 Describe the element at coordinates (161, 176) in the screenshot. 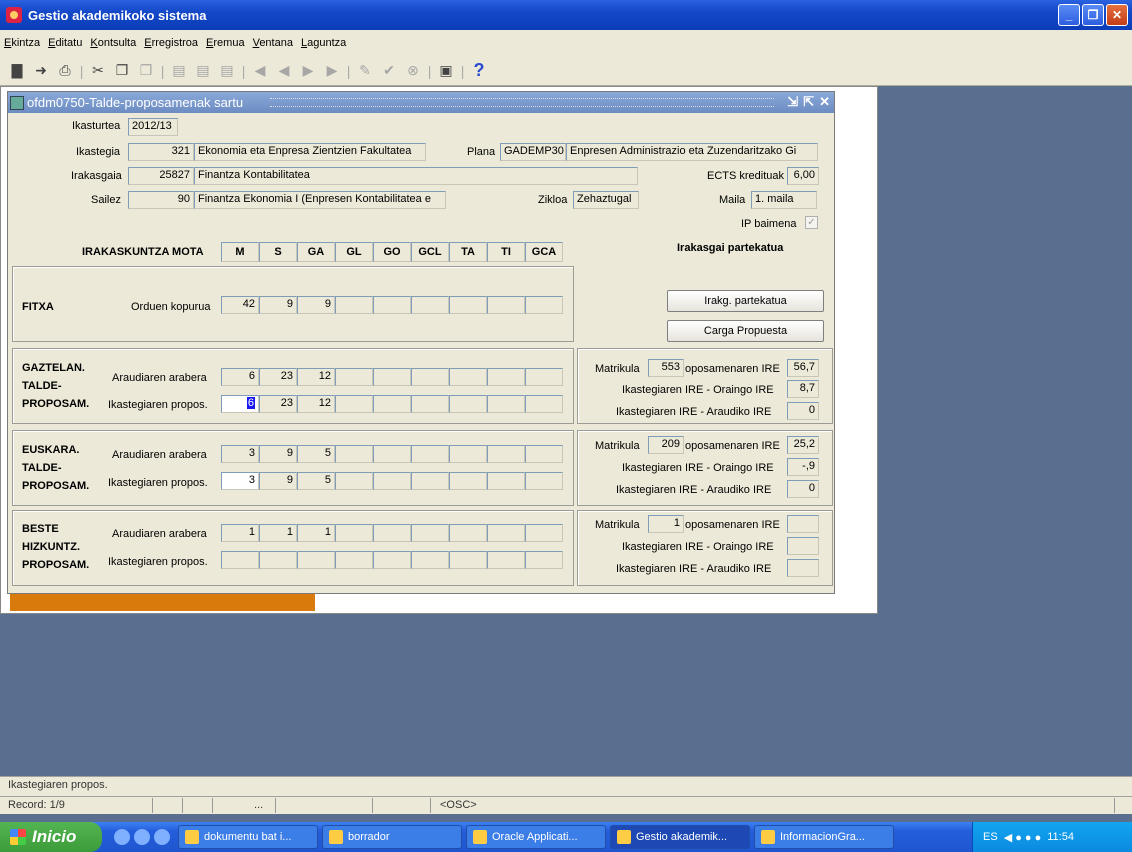

I see `irakasgaia-code-field: 25827` at that location.